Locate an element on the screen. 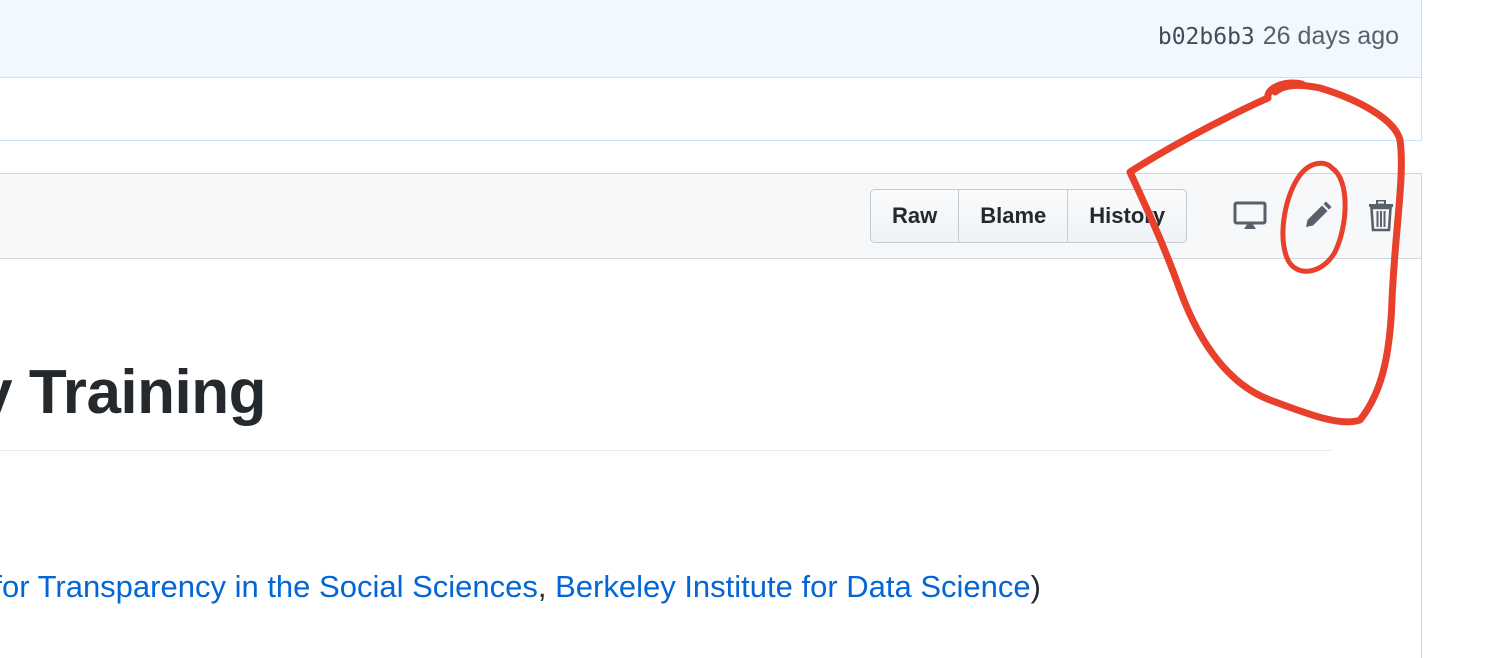  desktop-icon is located at coordinates (1250, 216).